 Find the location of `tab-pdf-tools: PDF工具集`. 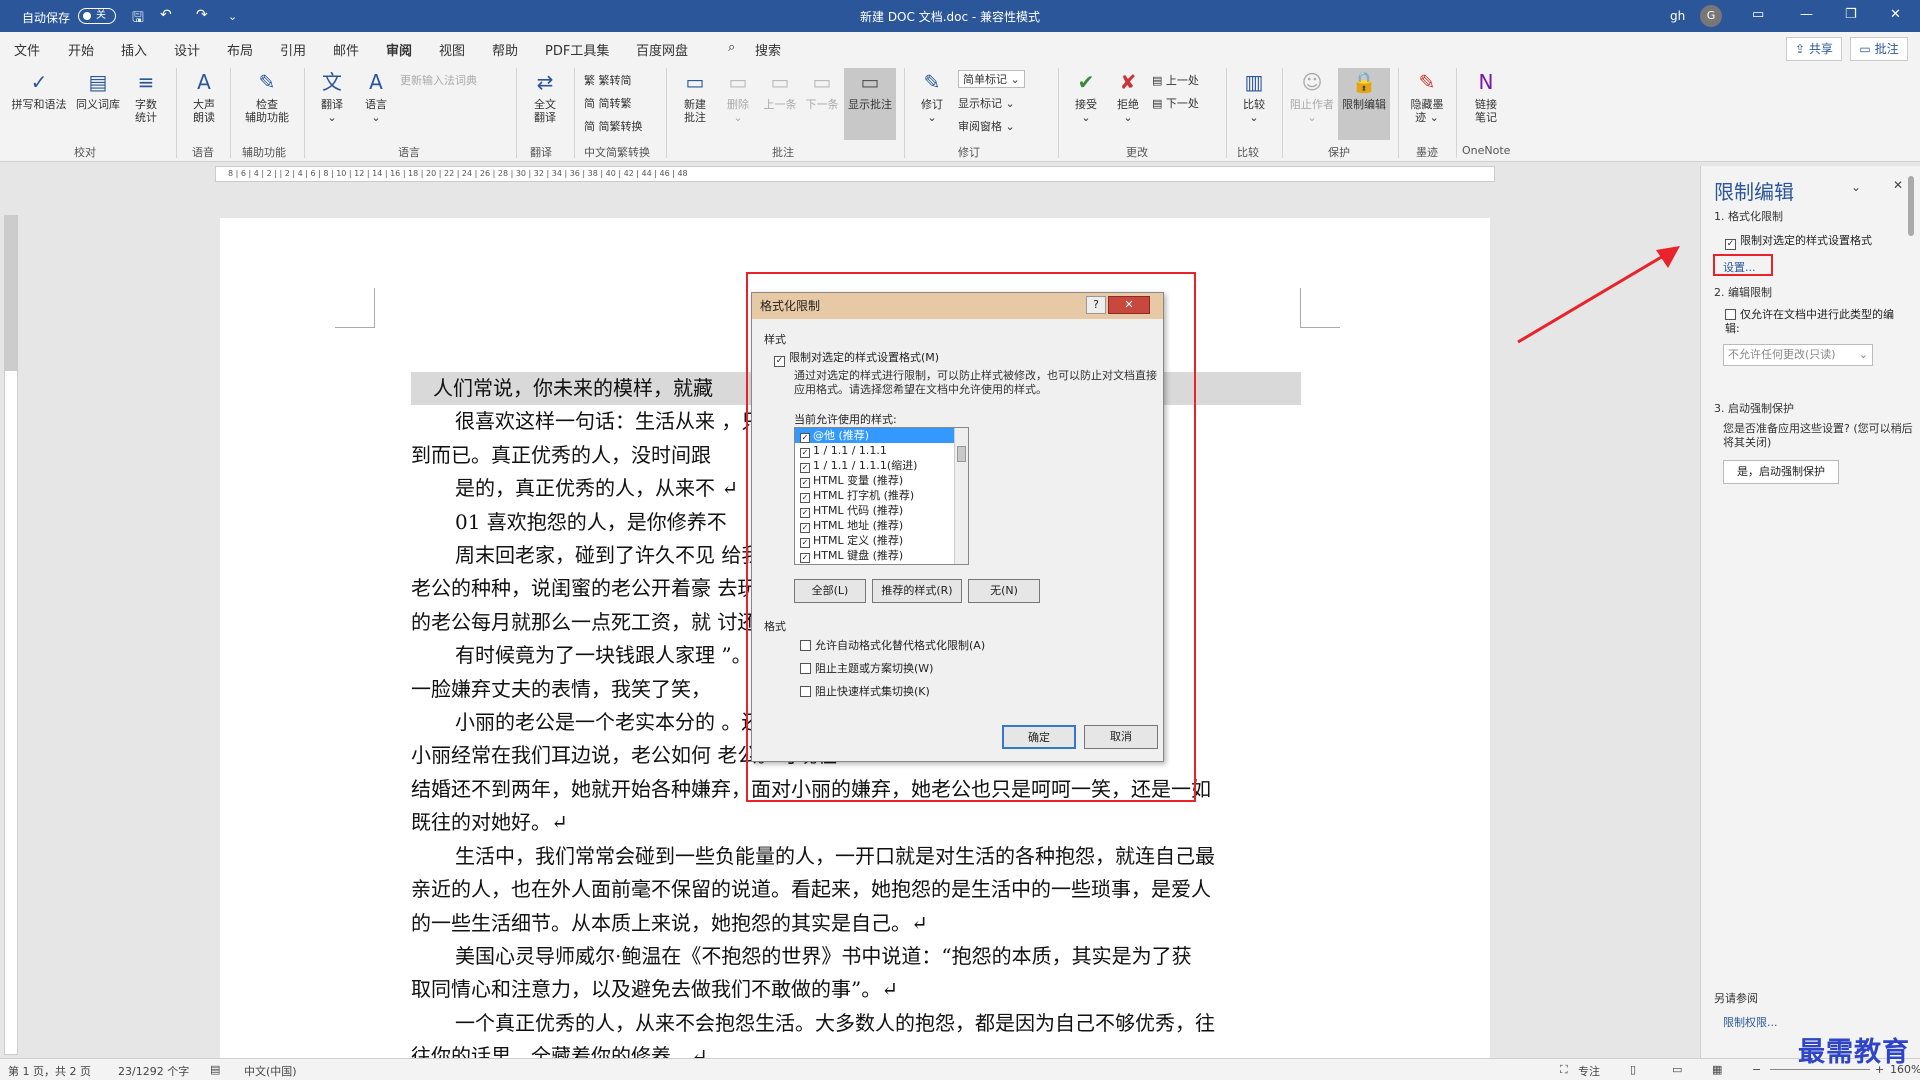

tab-pdf-tools: PDF工具集 is located at coordinates (577, 49).